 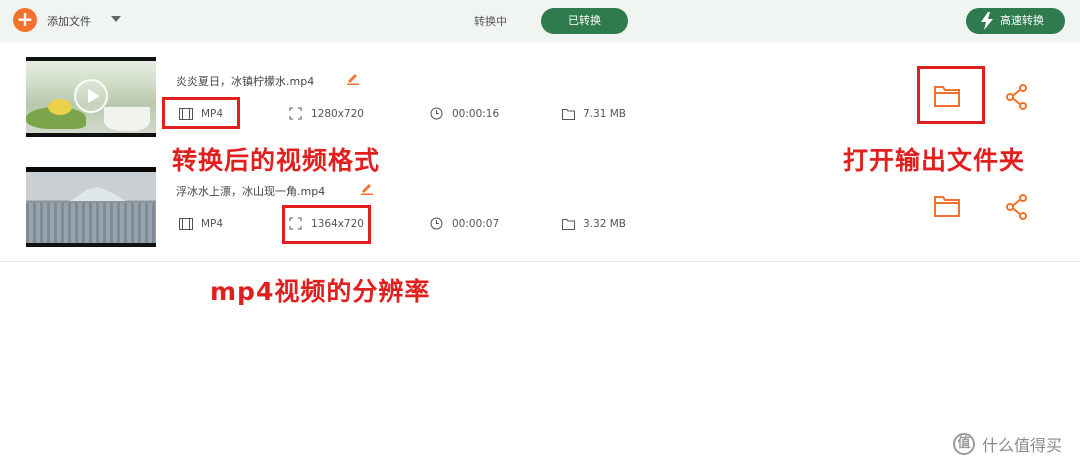 I want to click on file-name: 炎炎夏日，冰镇柠檬水.mp4, so click(x=245, y=81).